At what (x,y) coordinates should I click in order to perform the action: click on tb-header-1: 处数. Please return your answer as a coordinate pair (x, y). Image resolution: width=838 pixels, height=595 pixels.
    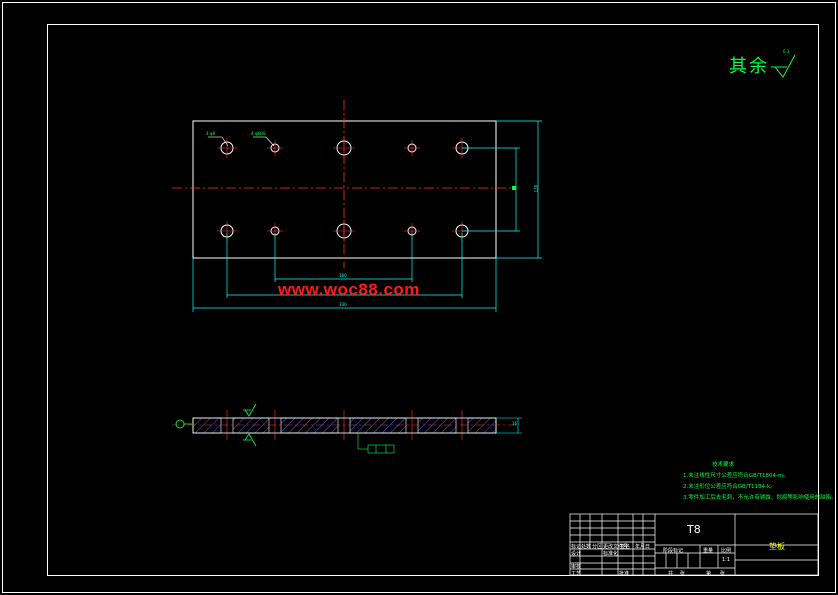
    Looking at the image, I should click on (586, 547).